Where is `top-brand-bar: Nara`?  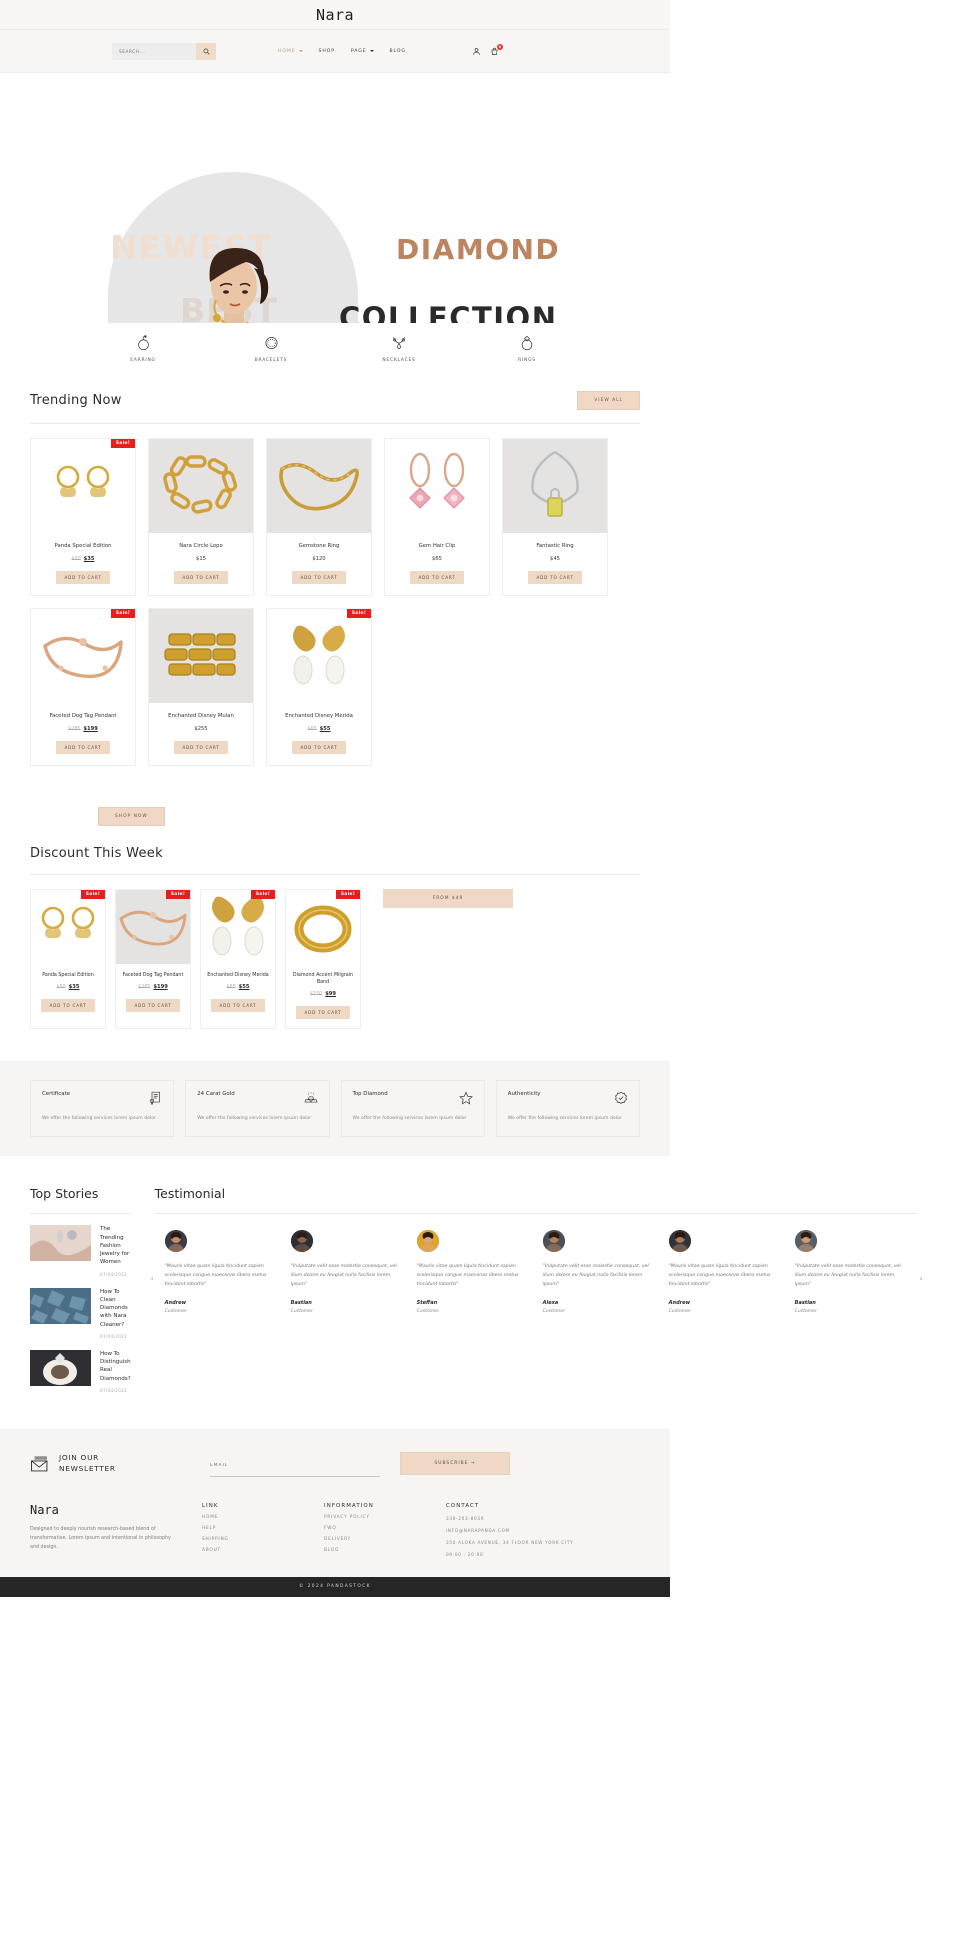
top-brand-bar: Nara is located at coordinates (335, 14).